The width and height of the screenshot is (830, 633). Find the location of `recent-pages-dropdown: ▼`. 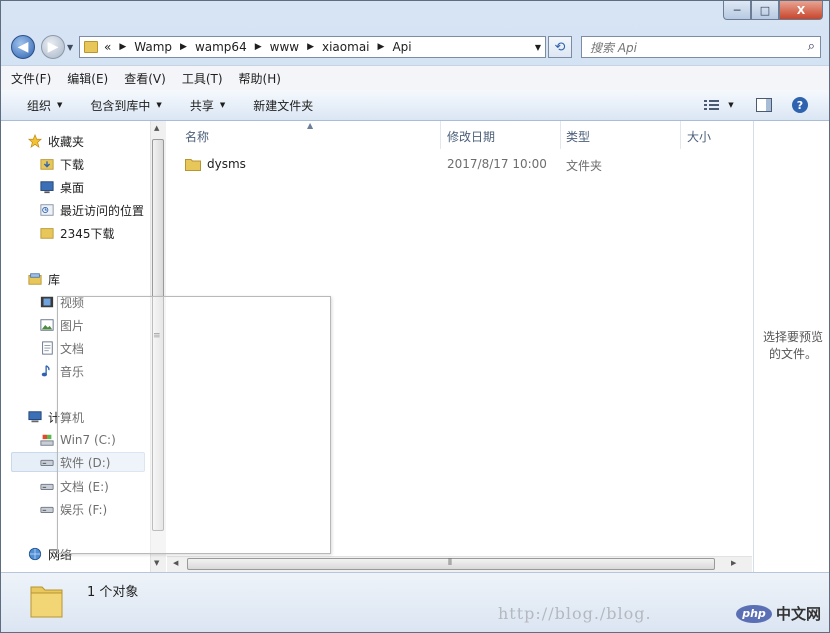

recent-pages-dropdown: ▼ is located at coordinates (70, 47).